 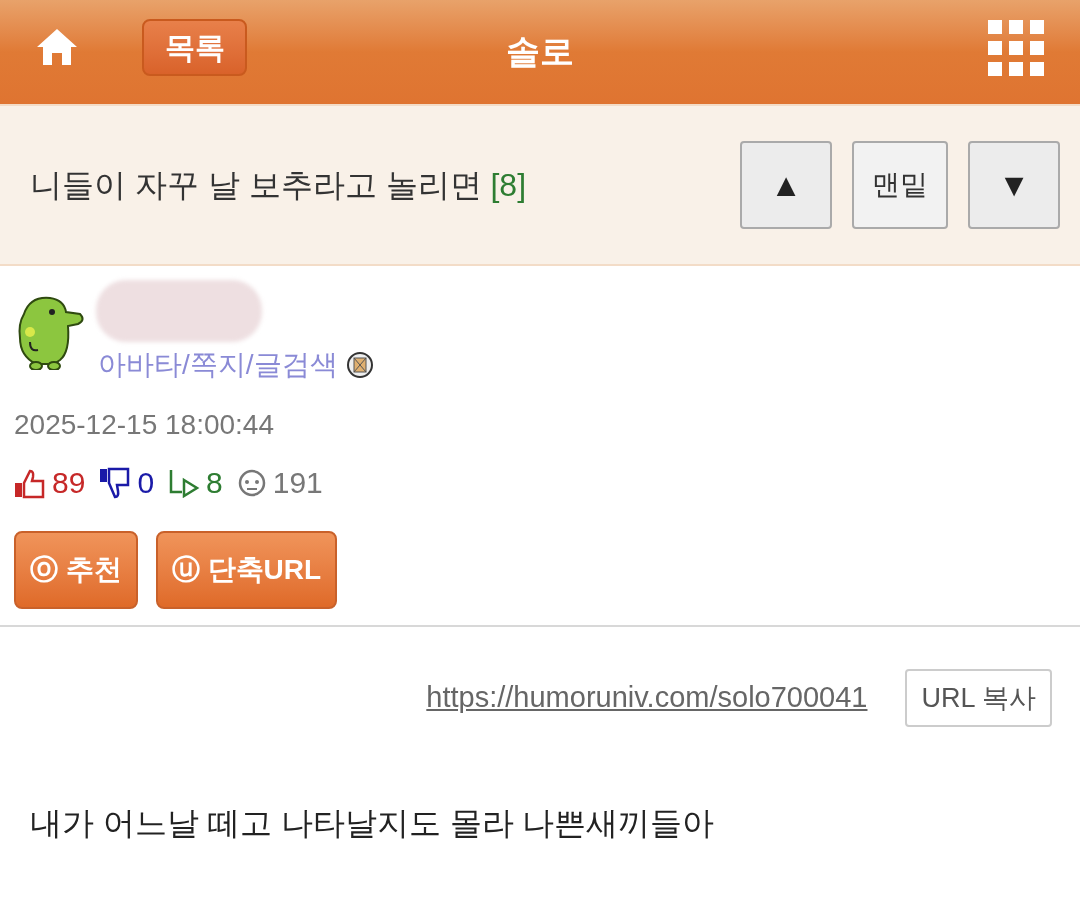 I want to click on home-icon, so click(x=57, y=47).